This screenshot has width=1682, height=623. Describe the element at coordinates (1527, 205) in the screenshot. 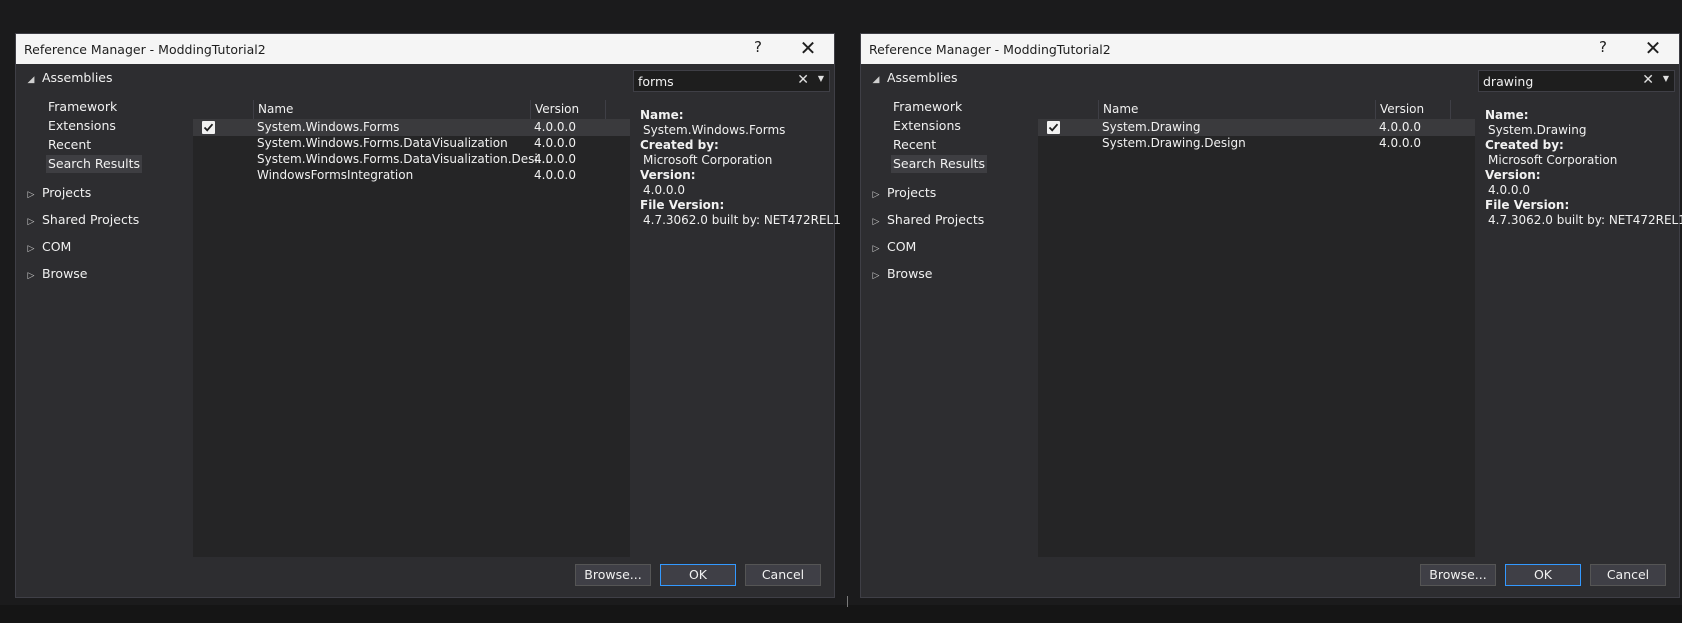

I see `details-file-version-label: File Version:` at that location.